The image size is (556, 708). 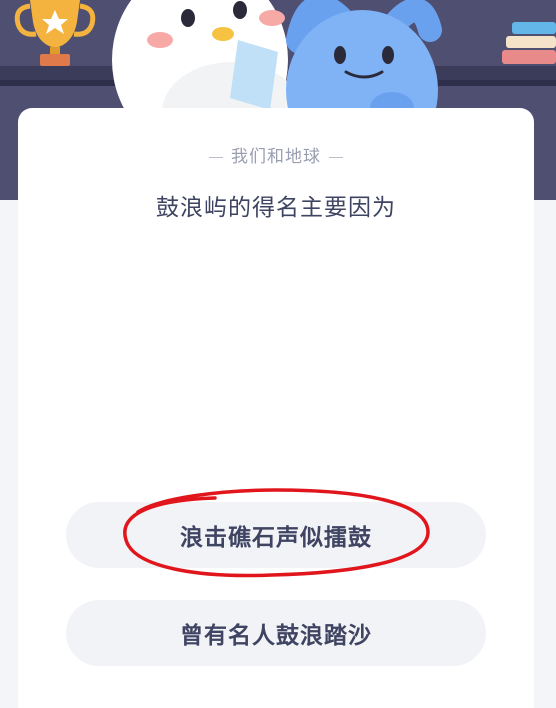 I want to click on quiz-category: 我们和地球, so click(x=276, y=154).